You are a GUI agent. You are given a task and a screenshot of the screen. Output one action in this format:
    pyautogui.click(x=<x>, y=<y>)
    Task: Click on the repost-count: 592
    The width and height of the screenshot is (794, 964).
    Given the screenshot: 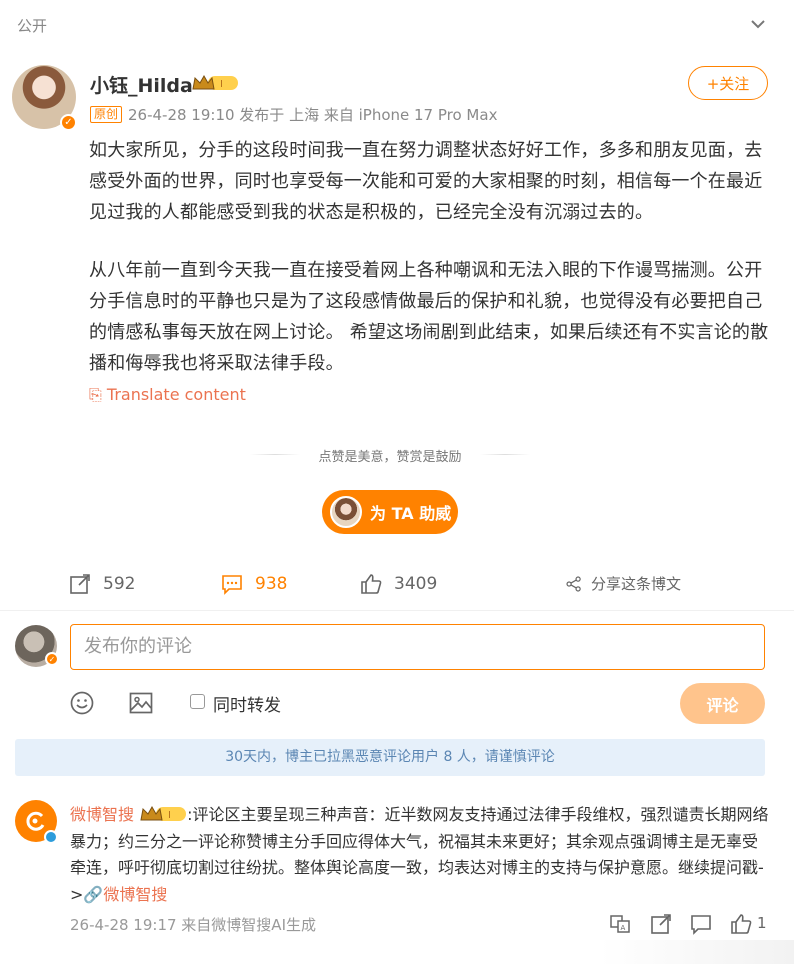 What is the action you would take?
    pyautogui.click(x=119, y=584)
    